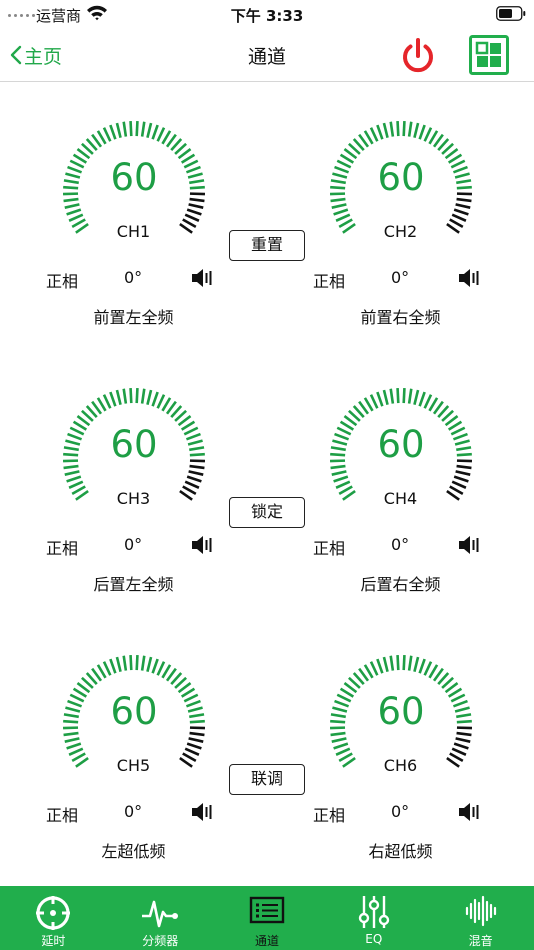  I want to click on channel-cell-ch4: 60 CH4 正相 0° 后置右全频, so click(400, 492).